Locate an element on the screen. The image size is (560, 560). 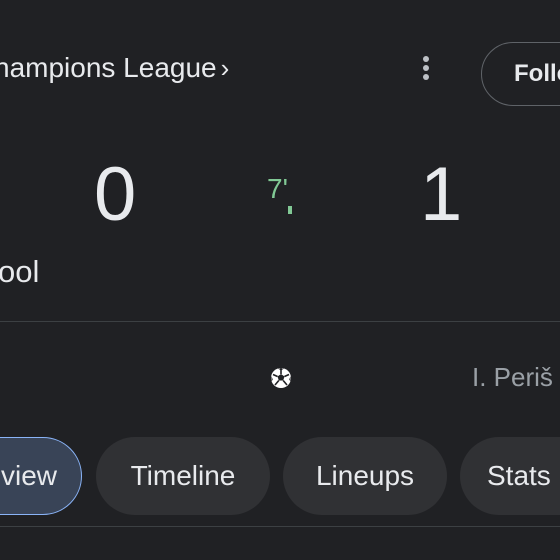
tab-stats: Stats is located at coordinates (510, 476).